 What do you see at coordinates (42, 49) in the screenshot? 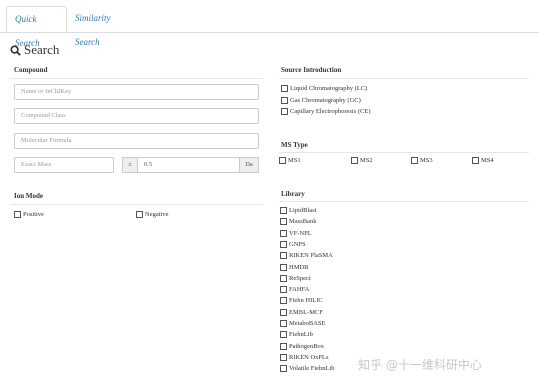
I see `search-title-text: Search` at bounding box center [42, 49].